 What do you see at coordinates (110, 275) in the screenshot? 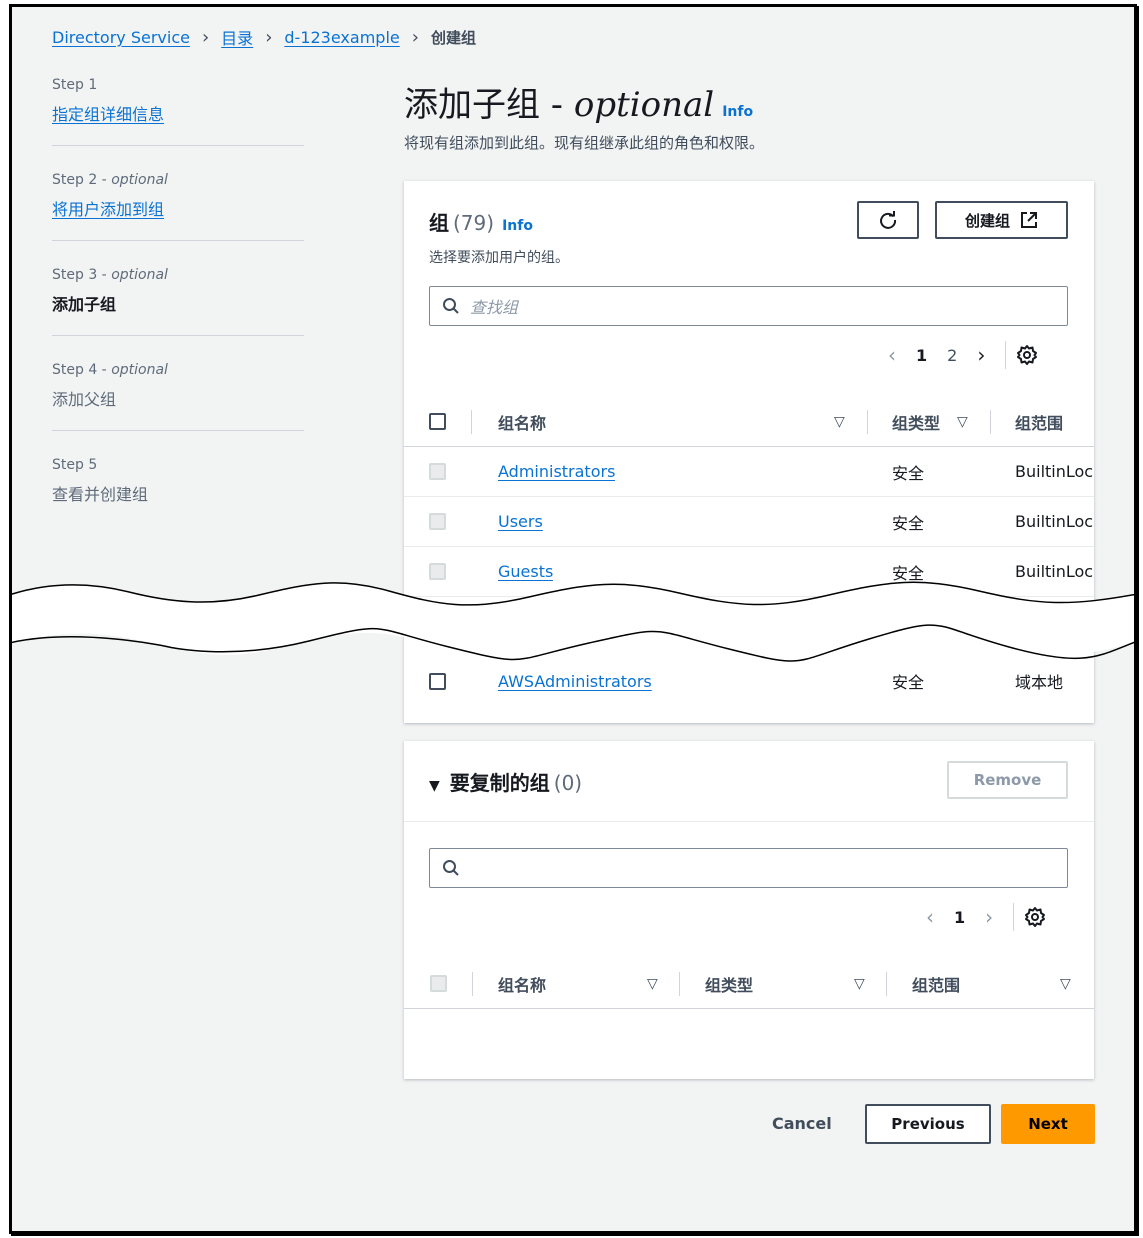
I see `step-number: Step 3 - optional` at bounding box center [110, 275].